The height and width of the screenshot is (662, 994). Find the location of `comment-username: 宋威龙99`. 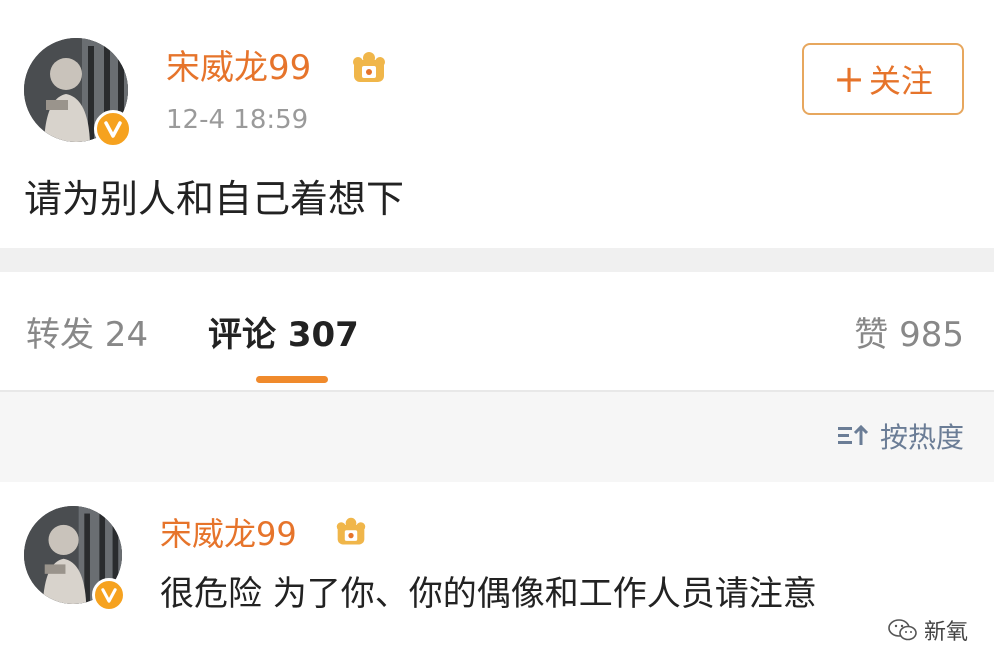

comment-username: 宋威龙99 is located at coordinates (228, 534).